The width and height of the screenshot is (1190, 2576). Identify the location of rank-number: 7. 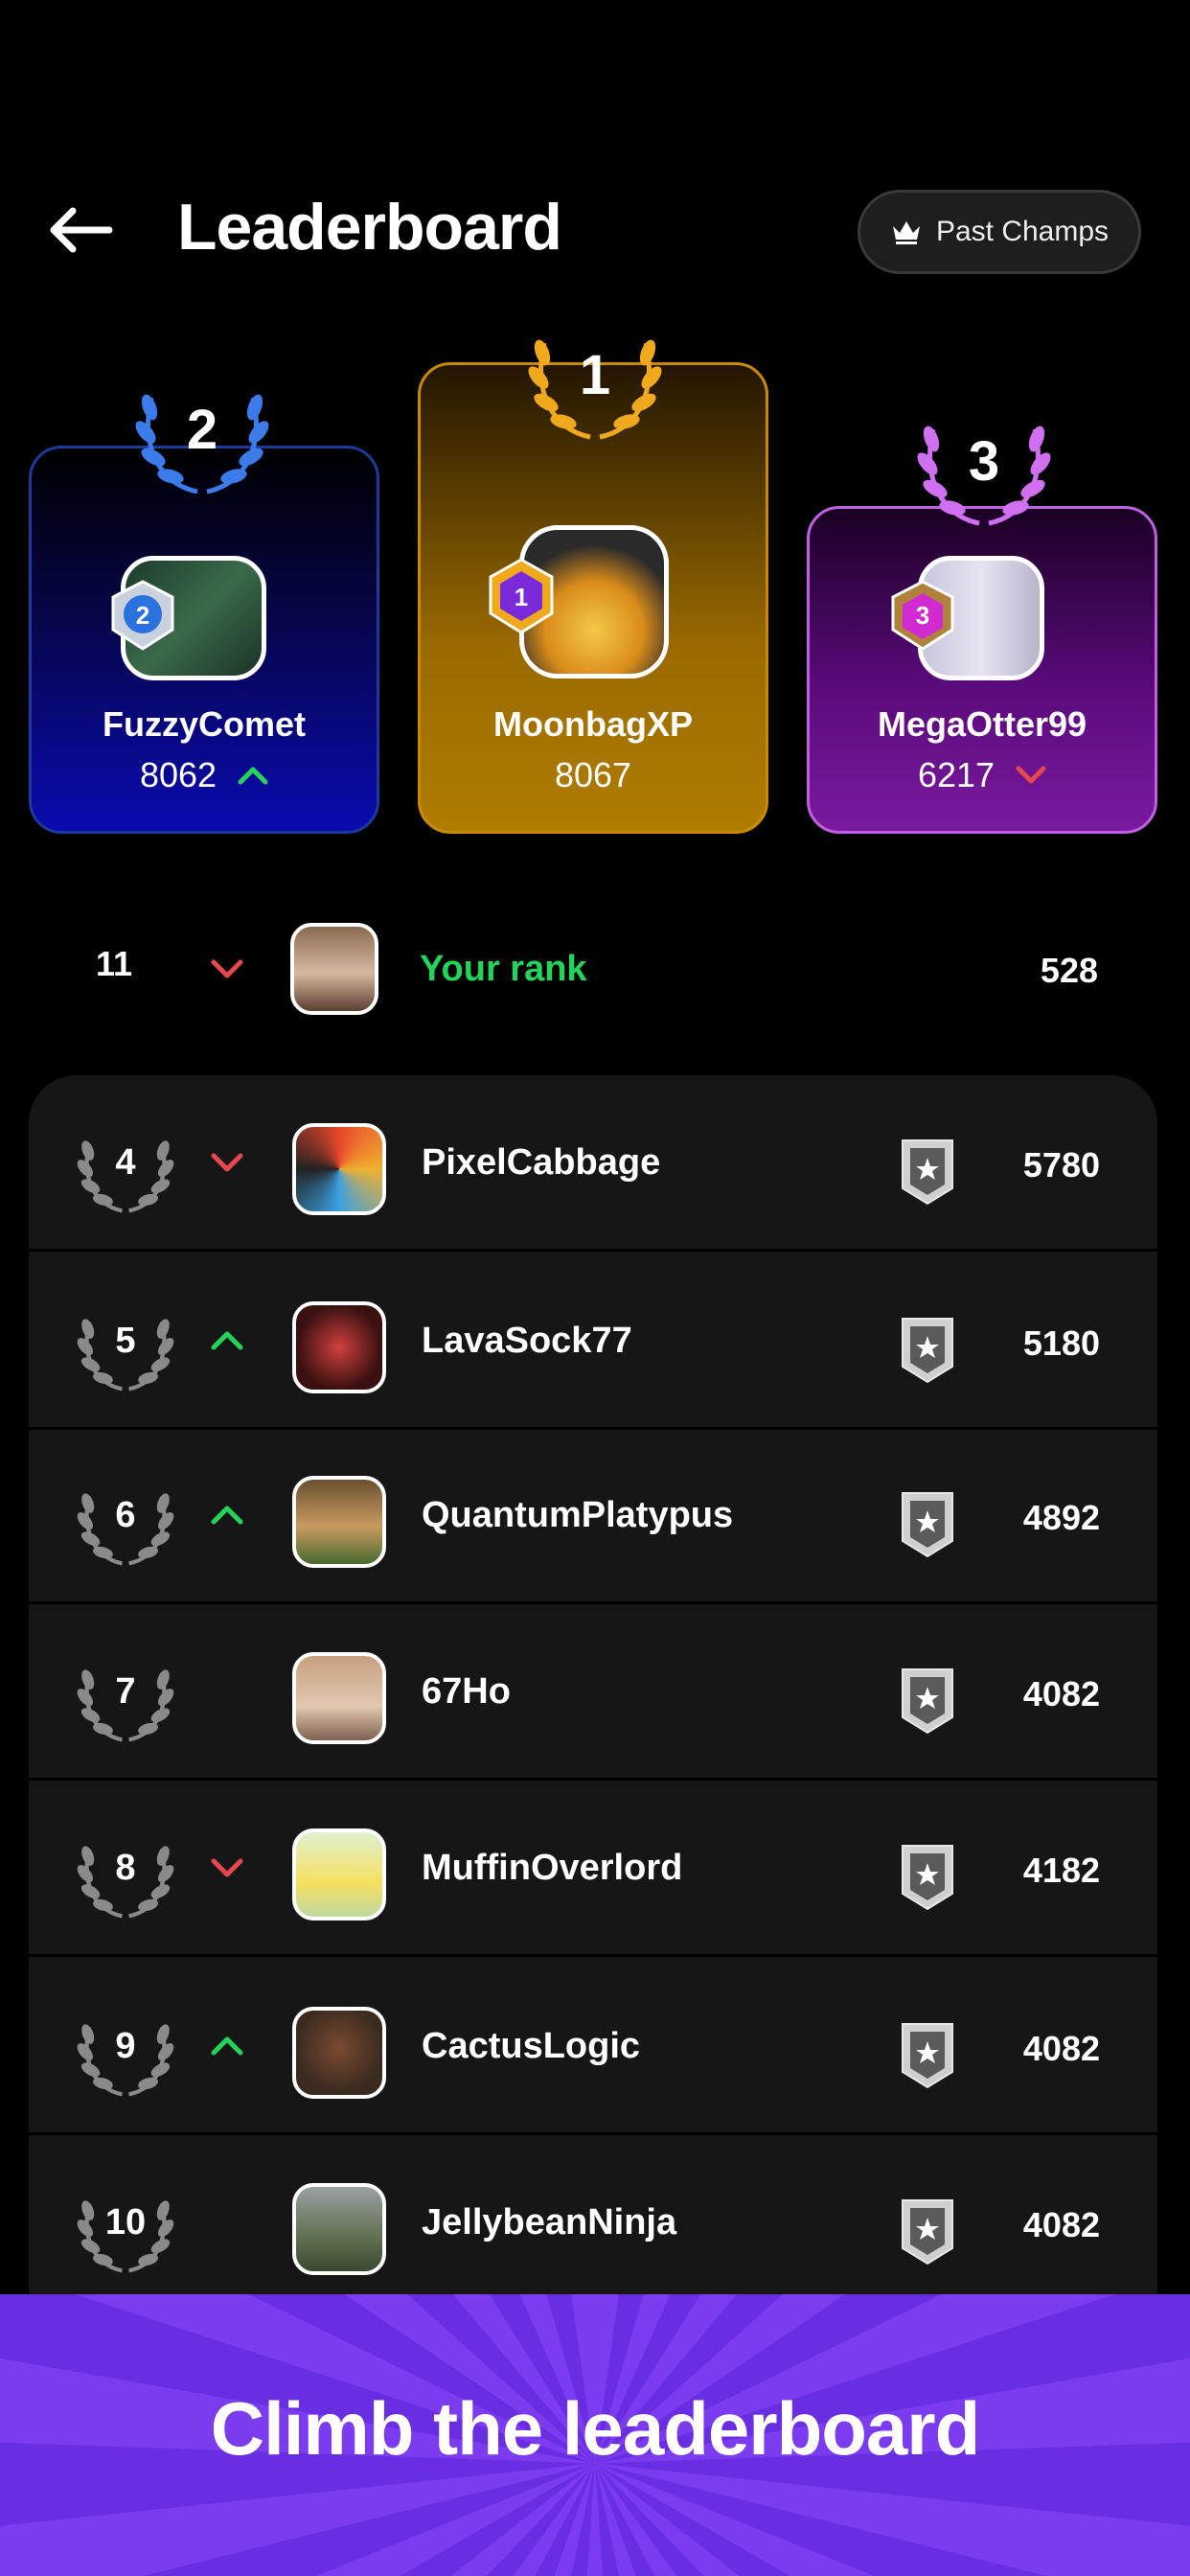
(125, 1691).